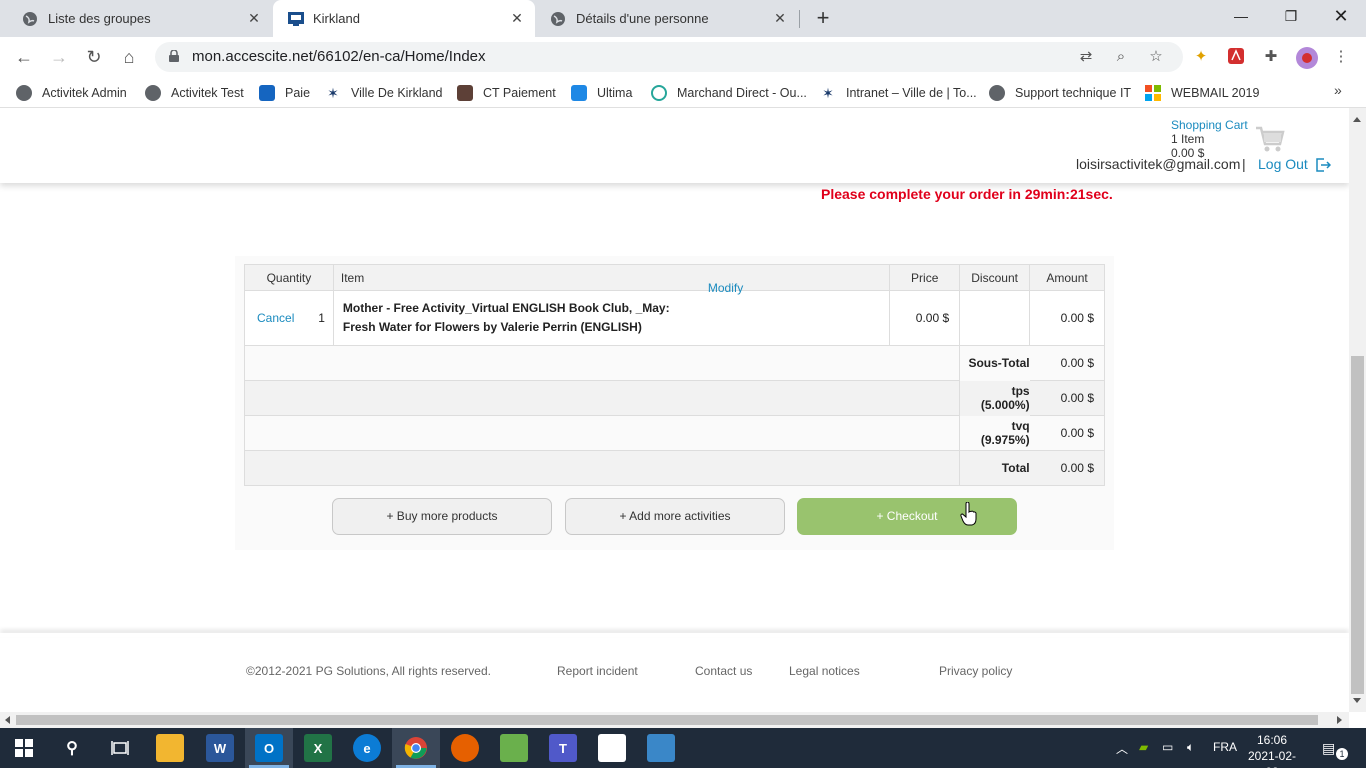 The image size is (1366, 780). What do you see at coordinates (1323, 165) in the screenshot?
I see `logout-icon` at bounding box center [1323, 165].